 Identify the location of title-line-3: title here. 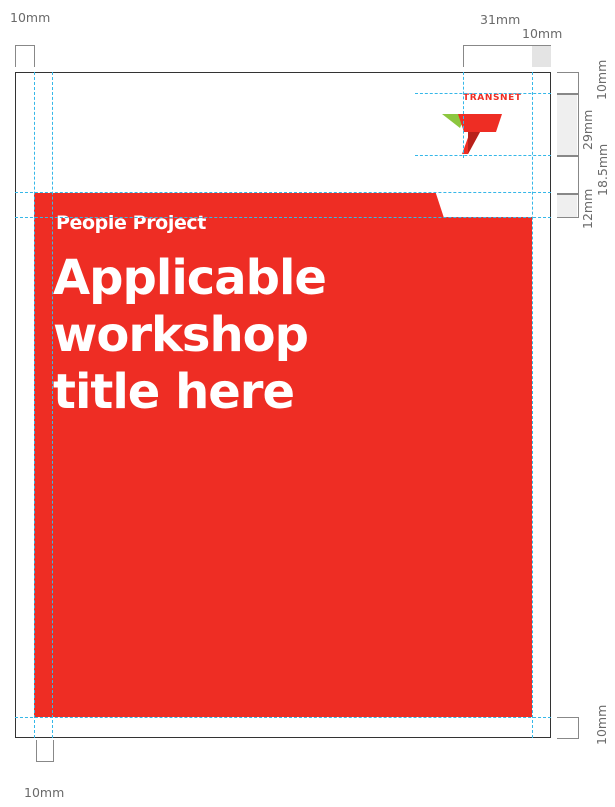
(174, 392).